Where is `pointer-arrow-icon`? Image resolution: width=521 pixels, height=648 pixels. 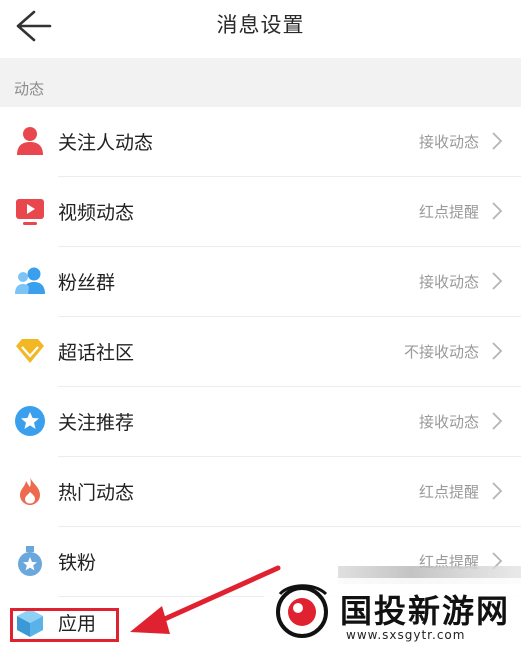
pointer-arrow-icon is located at coordinates (205, 599).